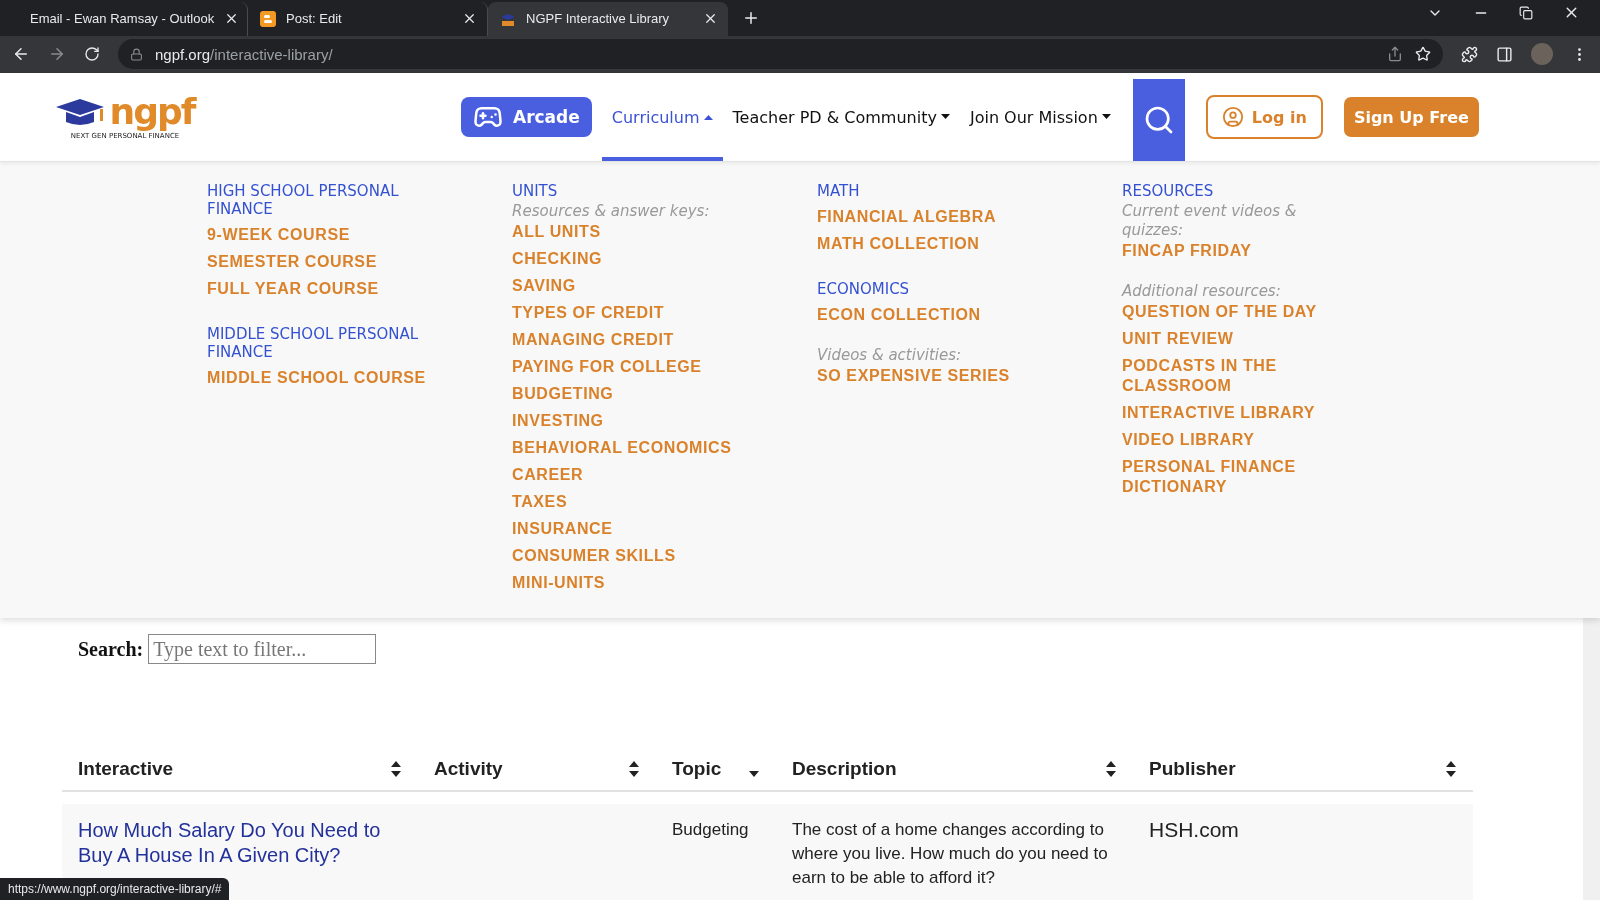  What do you see at coordinates (468, 769) in the screenshot?
I see `column-header: Activity` at bounding box center [468, 769].